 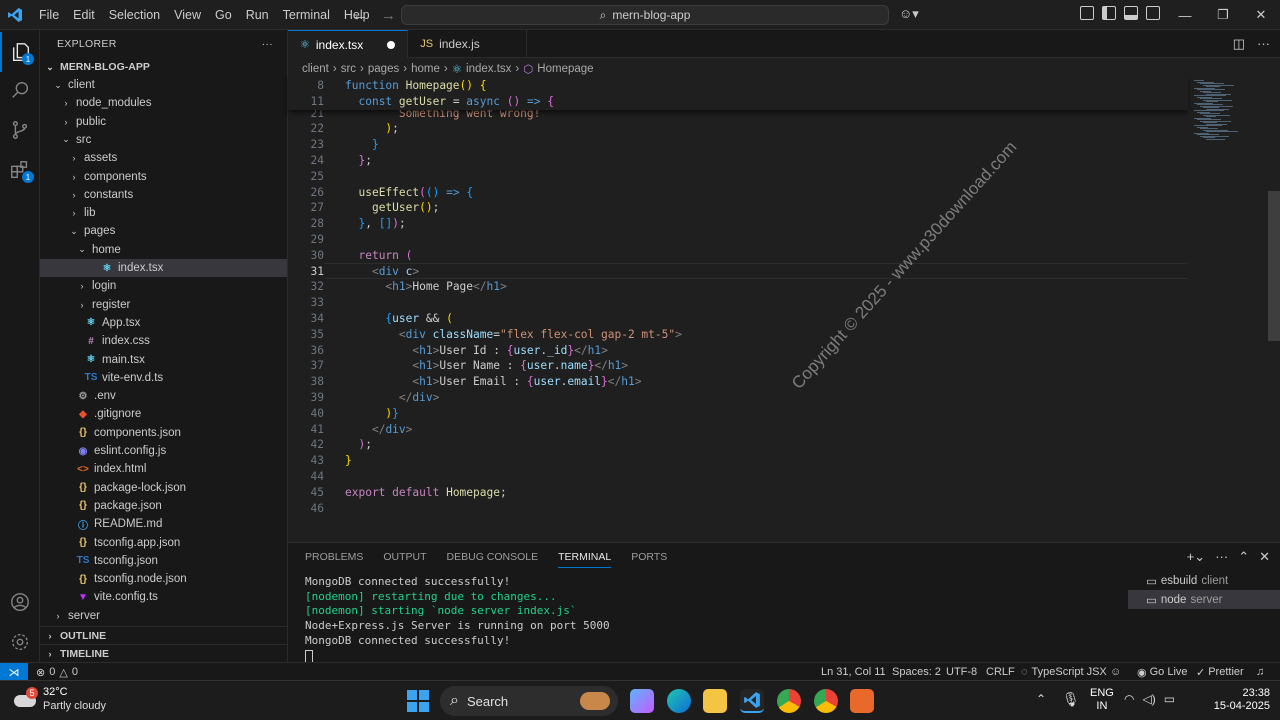 I want to click on panel-tab-ports: PORTS, so click(x=649, y=557).